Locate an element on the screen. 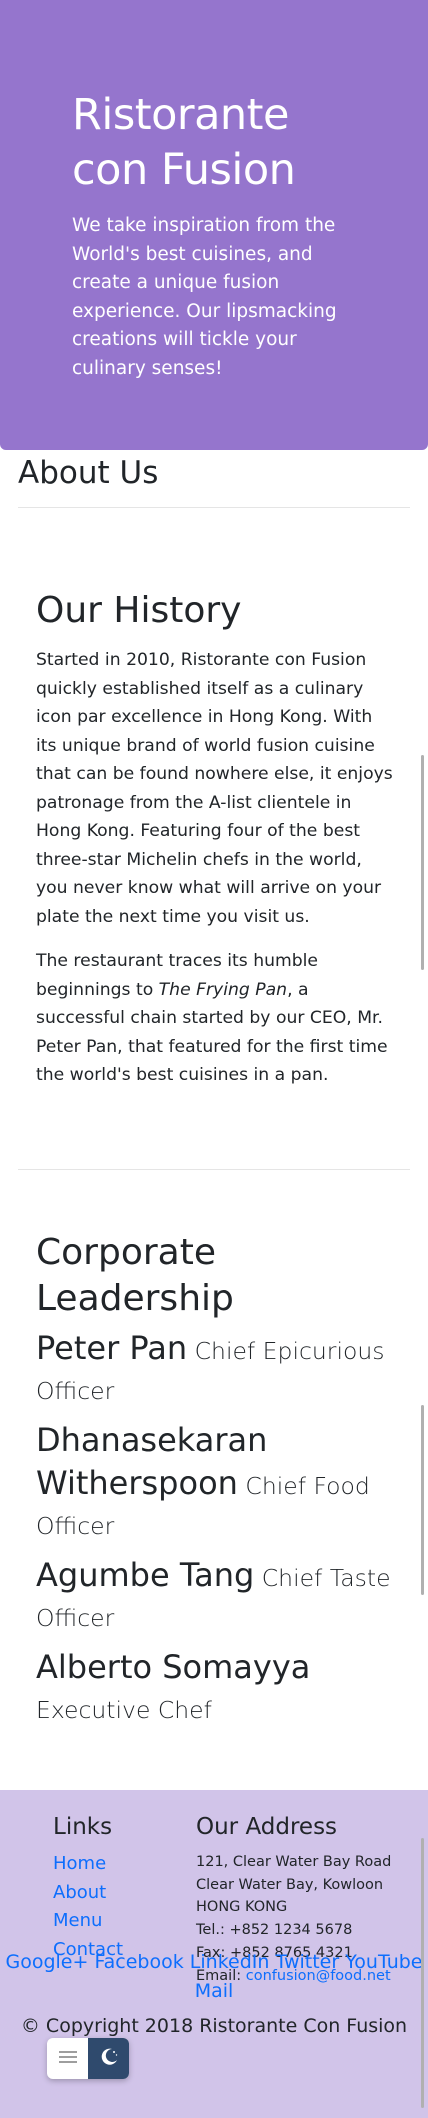 This screenshot has height=2118, width=428. floating-toolbar is located at coordinates (88, 2058).